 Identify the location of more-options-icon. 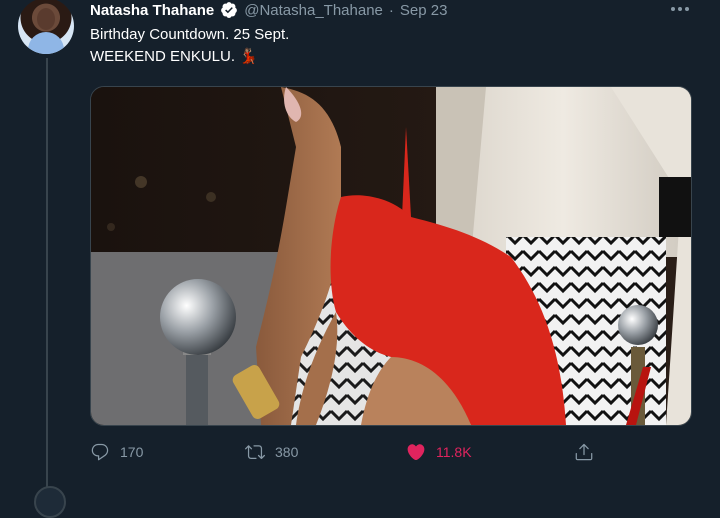
(680, 9).